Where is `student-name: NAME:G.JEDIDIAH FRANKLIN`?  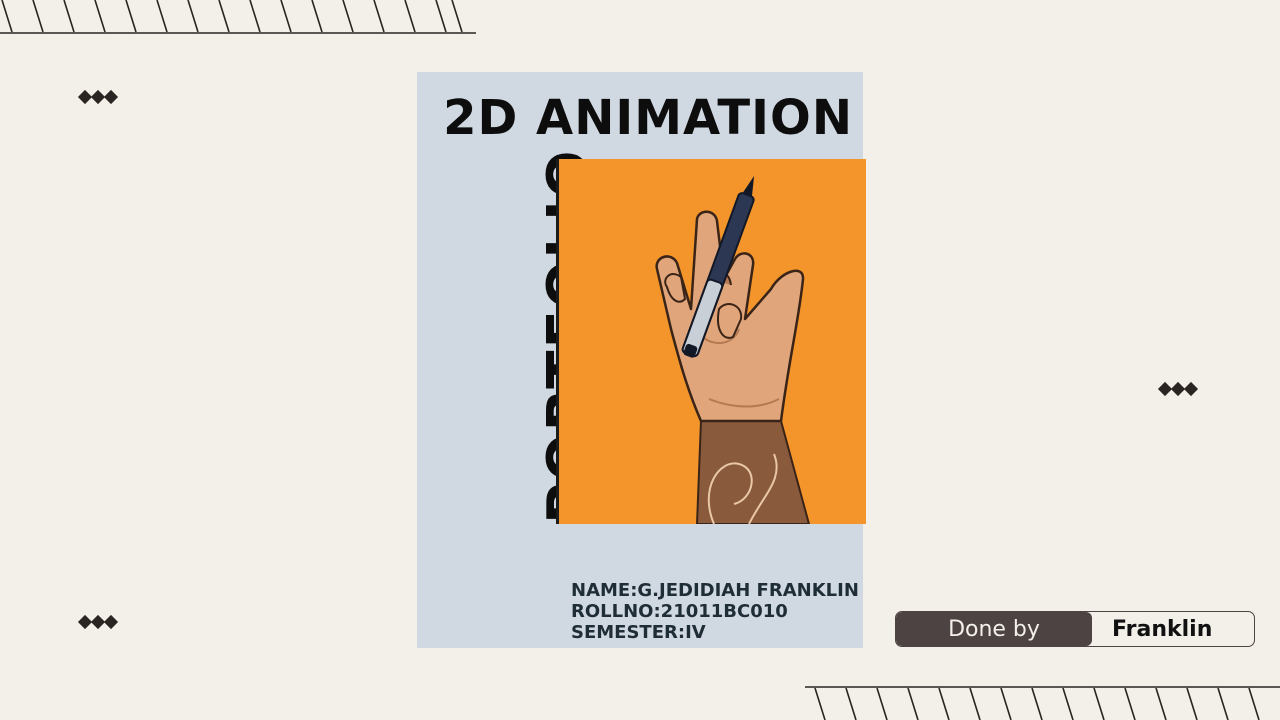 student-name: NAME:G.JEDIDIAH FRANKLIN is located at coordinates (715, 590).